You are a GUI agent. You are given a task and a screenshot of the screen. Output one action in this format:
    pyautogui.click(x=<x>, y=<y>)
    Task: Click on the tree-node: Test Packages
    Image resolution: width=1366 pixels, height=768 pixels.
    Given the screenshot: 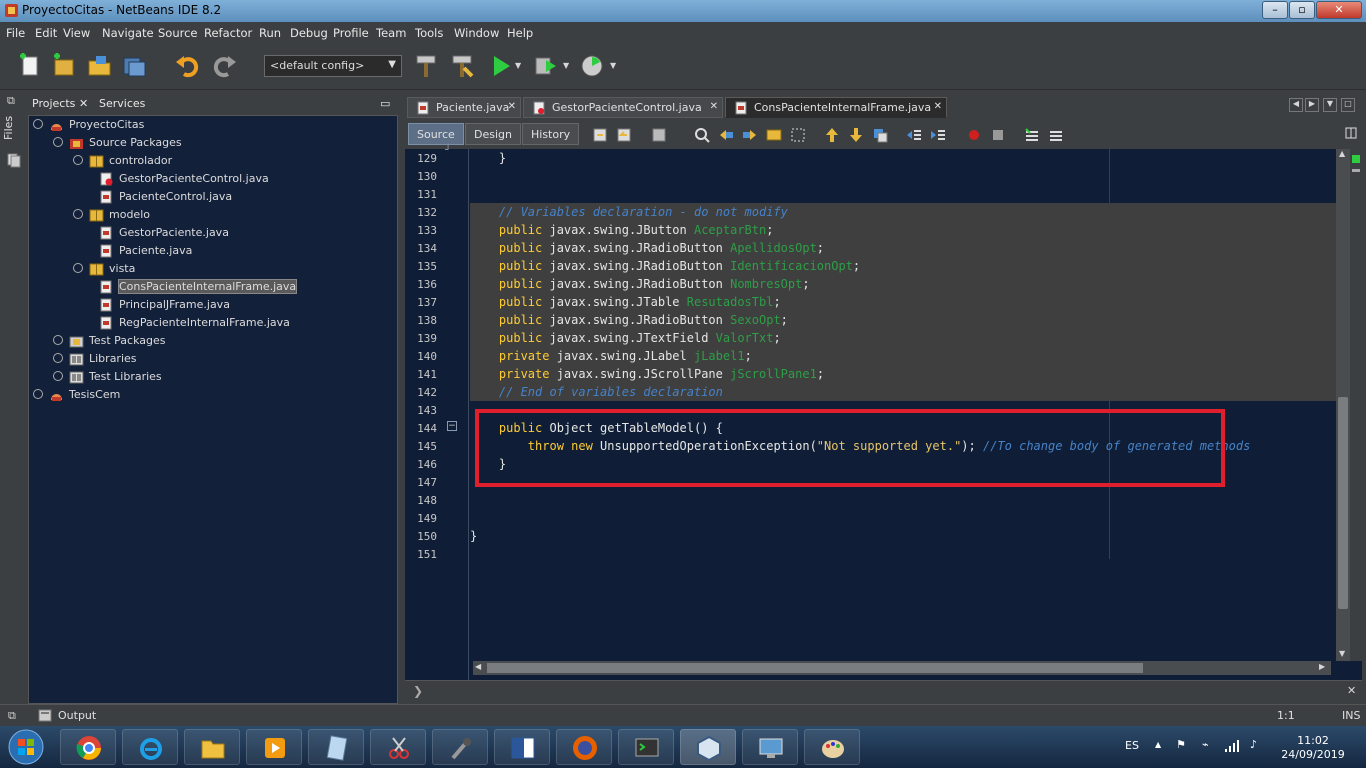 What is the action you would take?
    pyautogui.click(x=221, y=341)
    